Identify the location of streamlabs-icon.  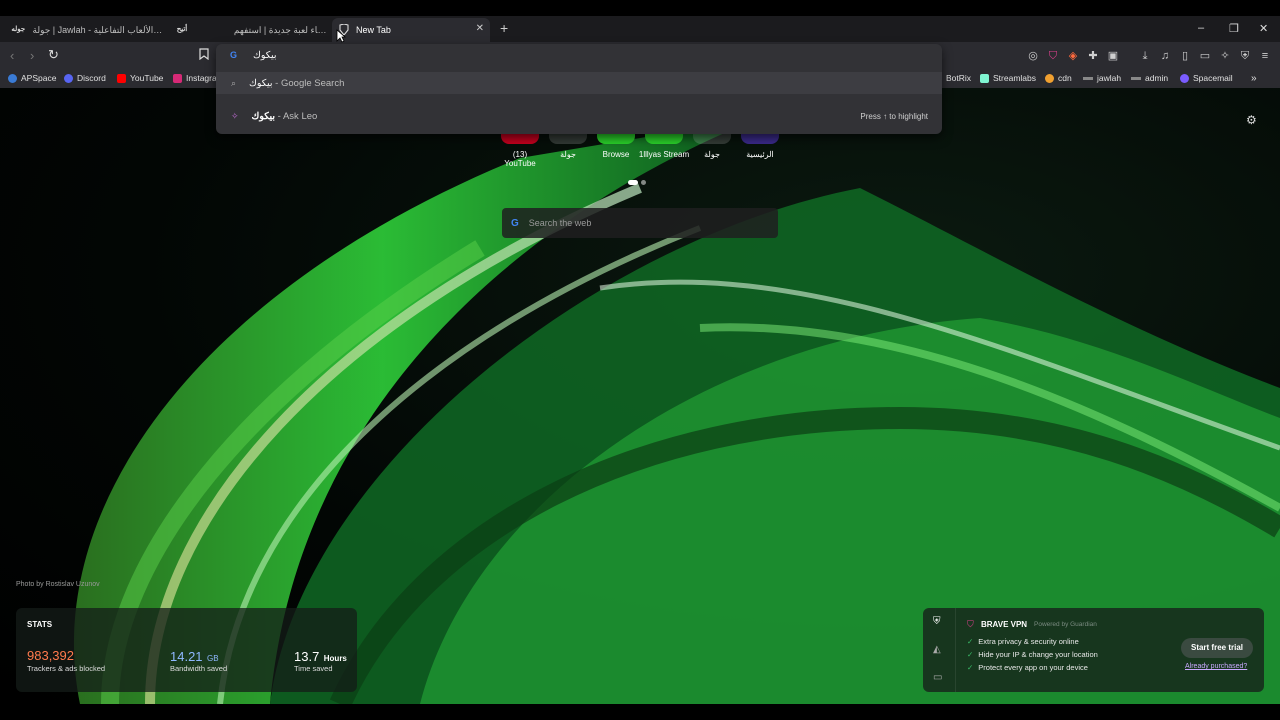
(984, 78).